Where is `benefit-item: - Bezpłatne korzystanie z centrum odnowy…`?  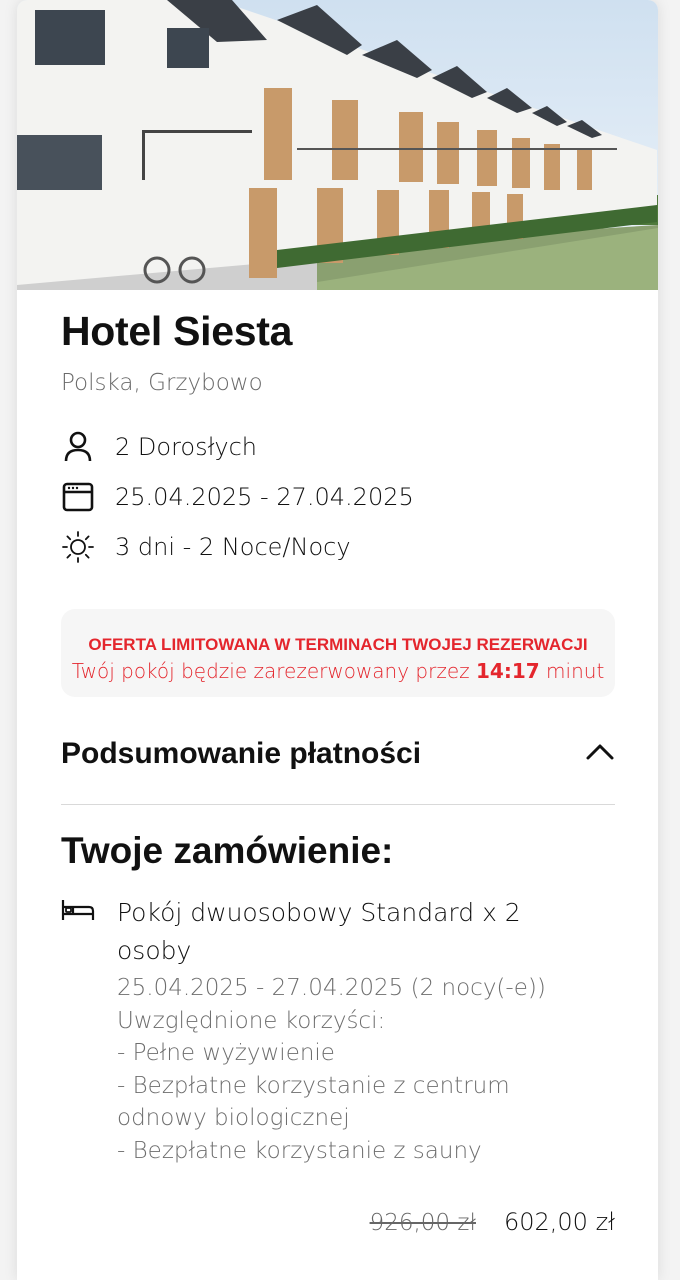 benefit-item: - Bezpłatne korzystanie z centrum odnowy… is located at coordinates (313, 1102).